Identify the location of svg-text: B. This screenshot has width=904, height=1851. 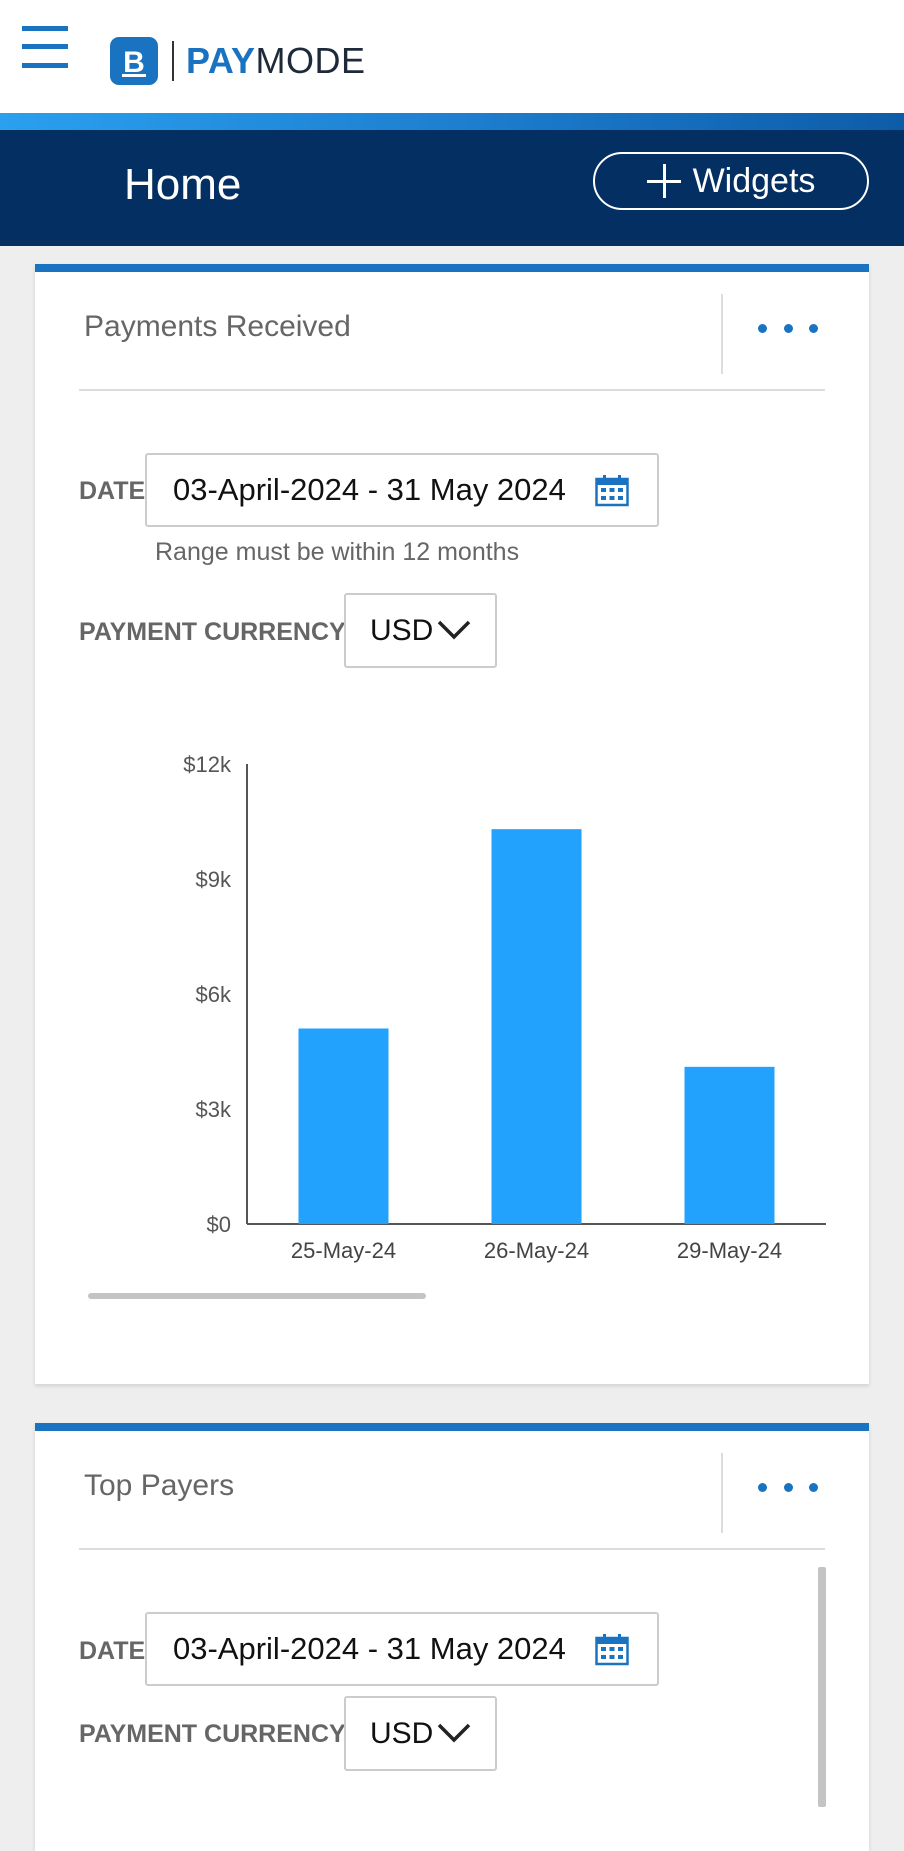
(134, 62).